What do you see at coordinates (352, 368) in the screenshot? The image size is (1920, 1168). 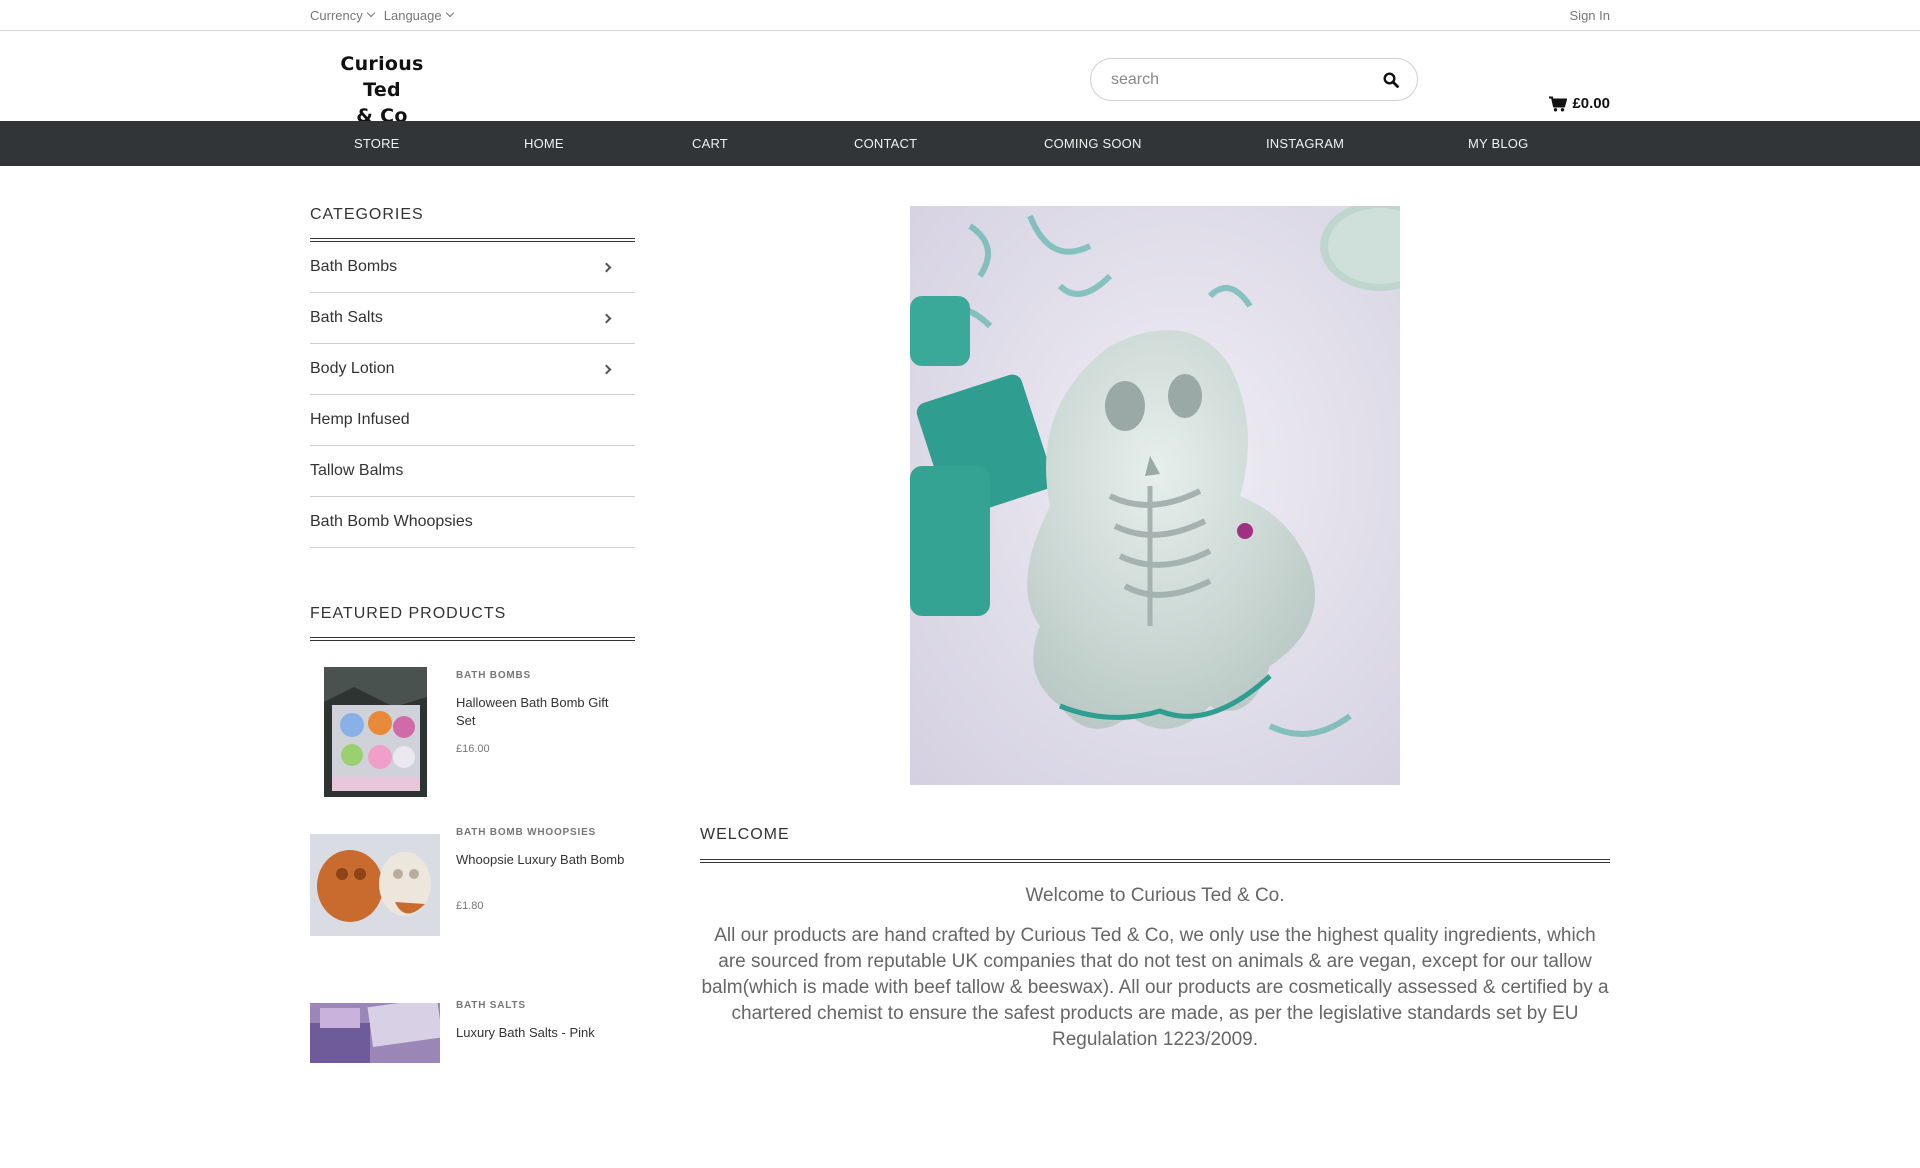 I see `category-label: Body Lotion` at bounding box center [352, 368].